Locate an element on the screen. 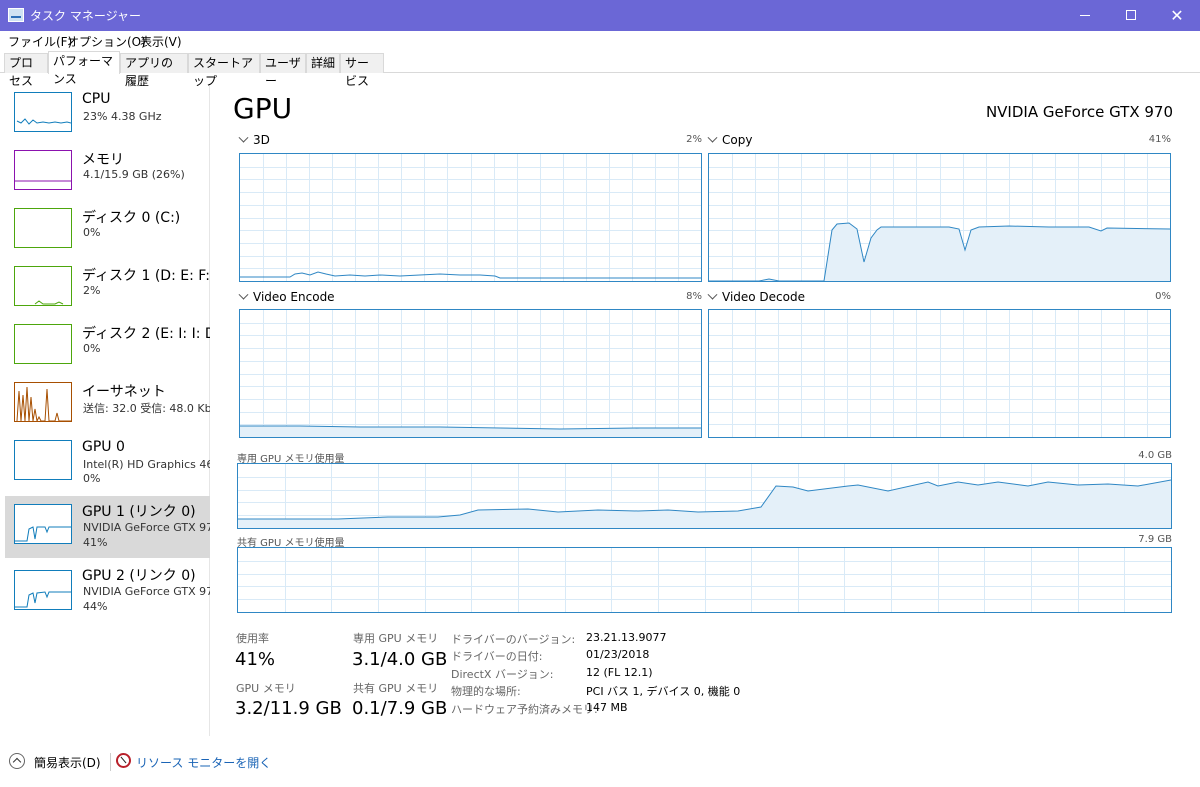 Image resolution: width=1200 pixels, height=787 pixels. open-resource-monitor-link: リソース モニターを開く is located at coordinates (203, 762).